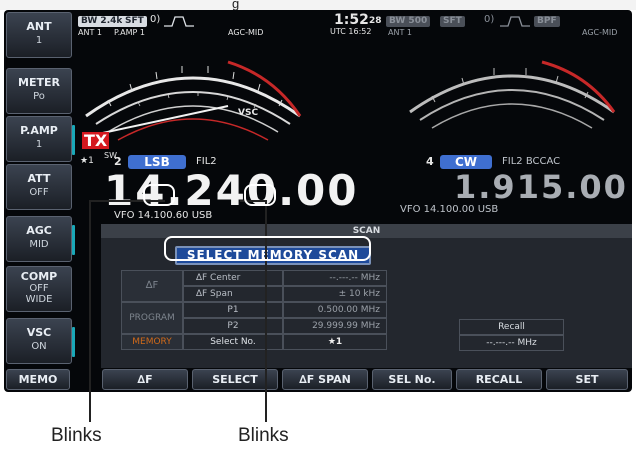  What do you see at coordinates (351, 20) in the screenshot?
I see `clock-time: 1:52` at bounding box center [351, 20].